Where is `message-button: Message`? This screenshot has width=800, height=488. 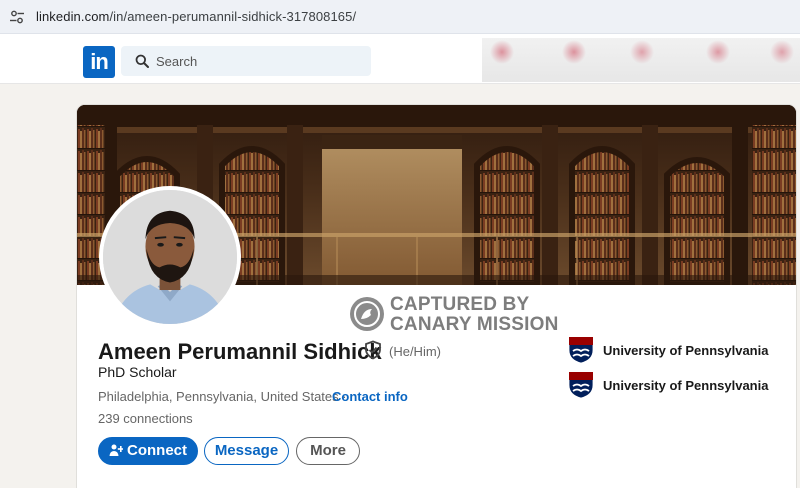 message-button: Message is located at coordinates (246, 451).